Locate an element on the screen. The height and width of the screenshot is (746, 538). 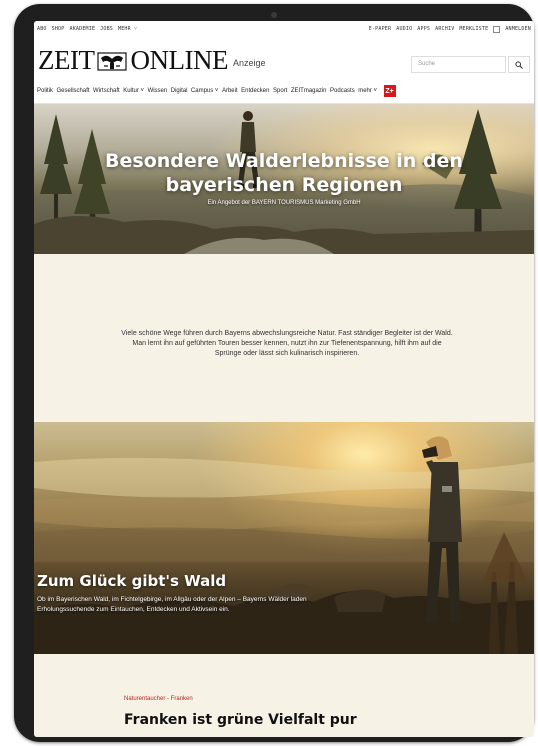
link-epaper: E-PAPER is located at coordinates (380, 29).